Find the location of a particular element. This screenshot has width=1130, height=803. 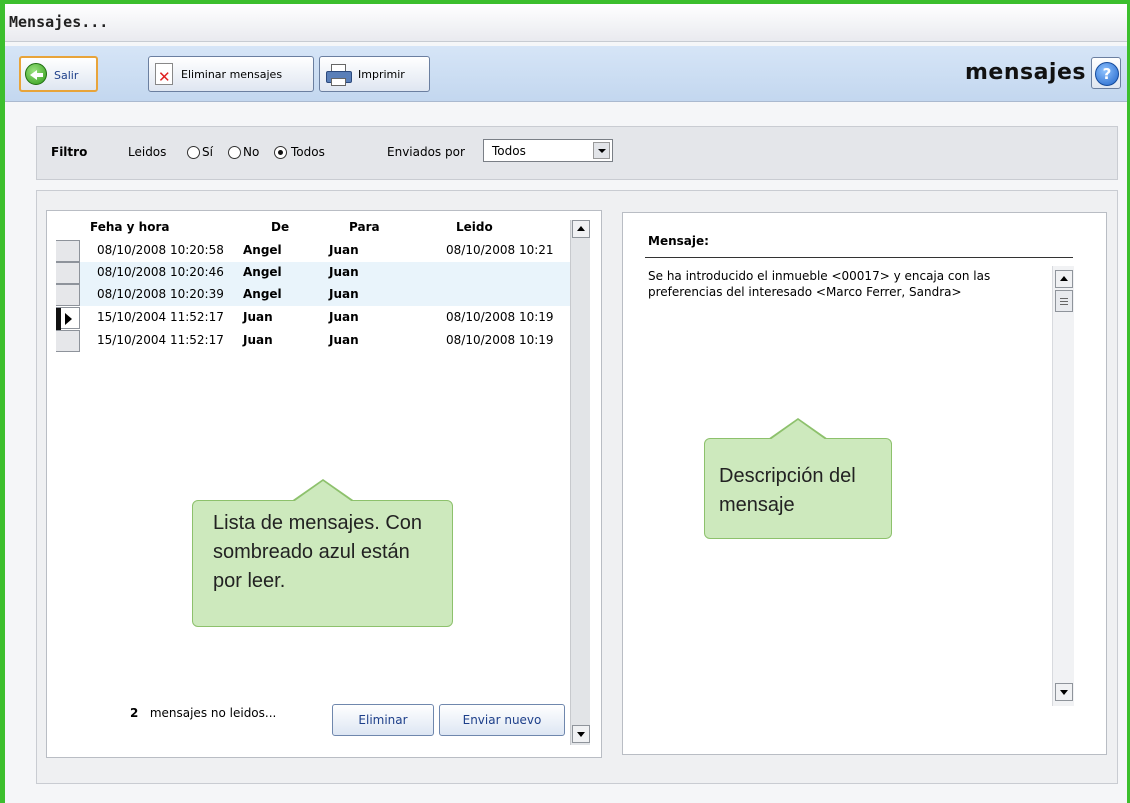

current-row-arrow-icon is located at coordinates (68, 319).